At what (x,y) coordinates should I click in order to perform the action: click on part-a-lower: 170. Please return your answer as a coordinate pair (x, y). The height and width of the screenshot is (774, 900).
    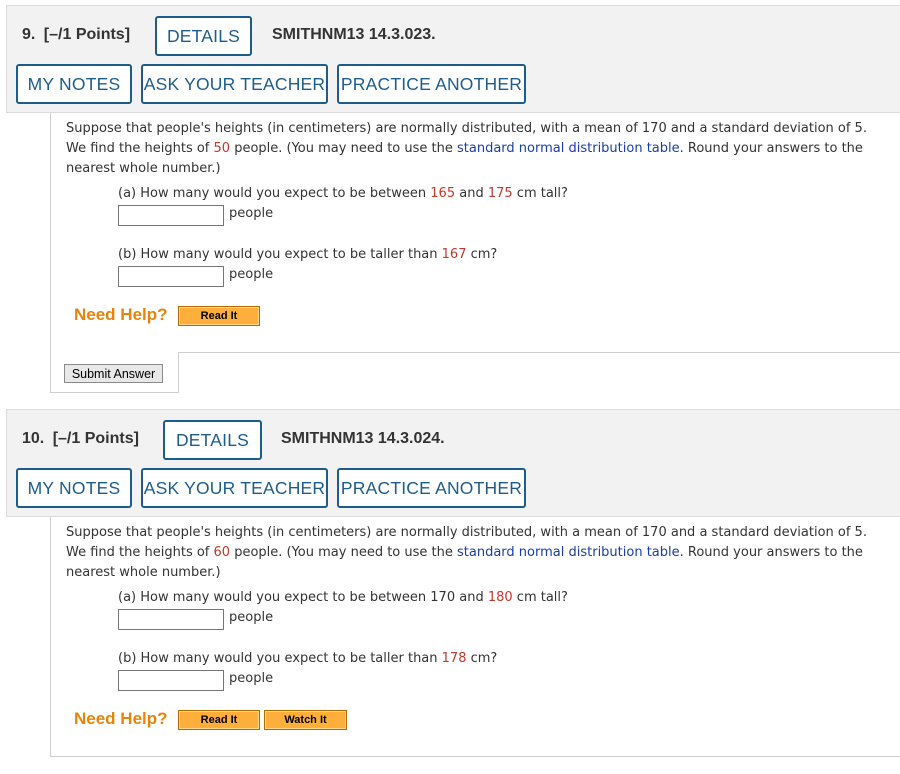
    Looking at the image, I should click on (443, 597).